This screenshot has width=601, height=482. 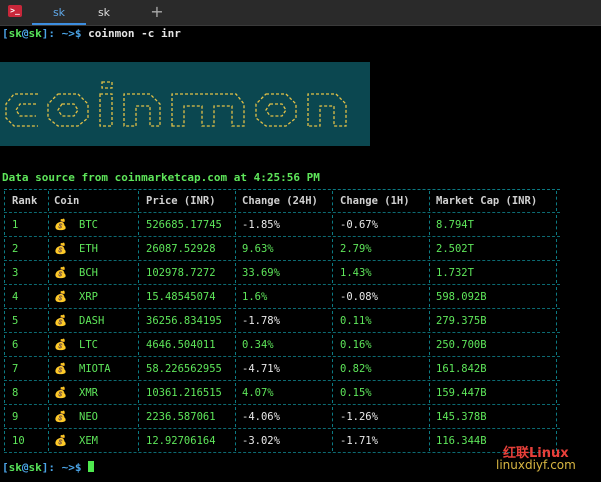 What do you see at coordinates (185, 104) in the screenshot?
I see `coinmon-banner` at bounding box center [185, 104].